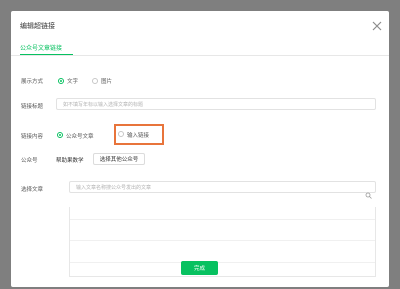 This screenshot has width=400, height=289. Describe the element at coordinates (80, 137) in the screenshot. I see `link-content-article-label: 公众号文章` at that location.